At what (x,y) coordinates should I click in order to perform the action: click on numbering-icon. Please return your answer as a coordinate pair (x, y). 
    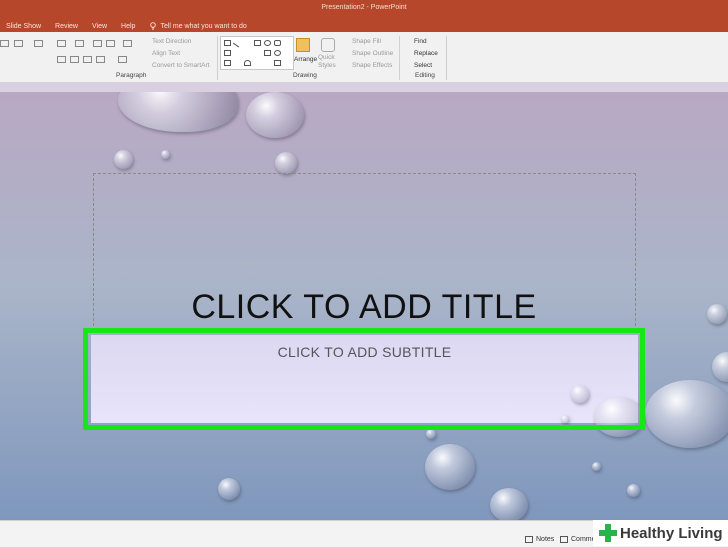
    Looking at the image, I should click on (79, 43).